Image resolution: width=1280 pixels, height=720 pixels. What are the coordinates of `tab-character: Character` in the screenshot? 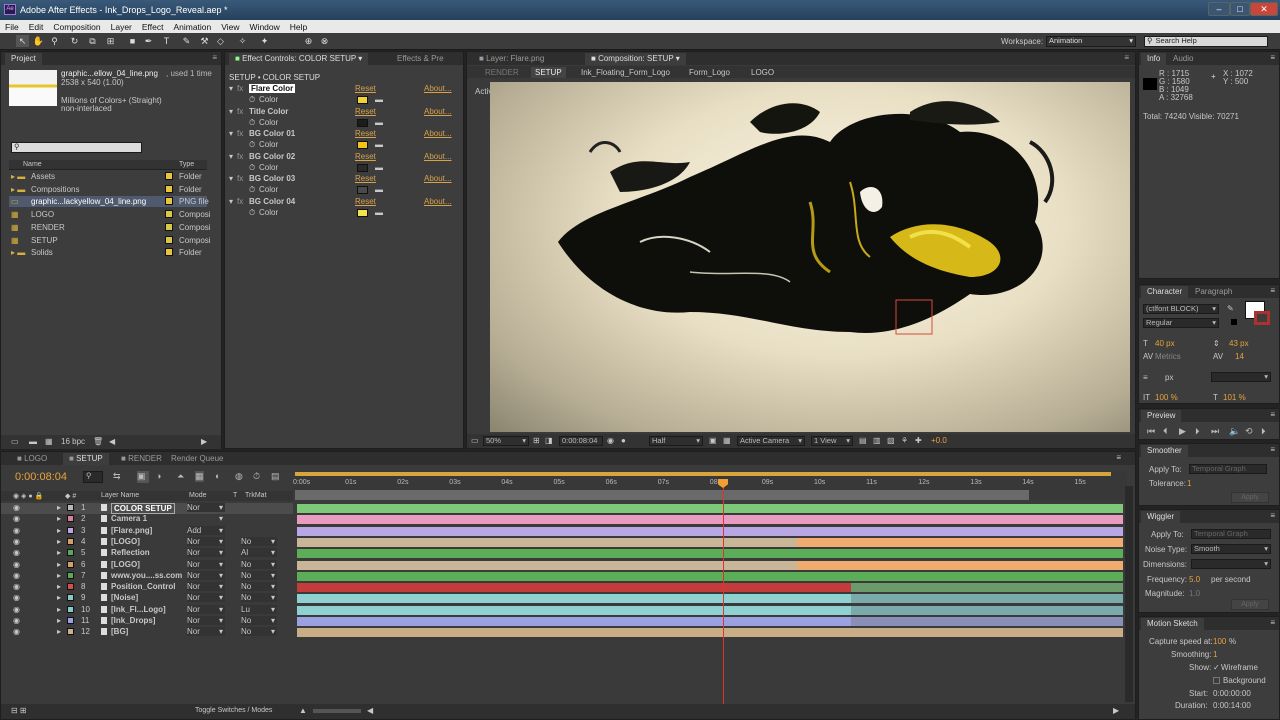 It's located at (1165, 292).